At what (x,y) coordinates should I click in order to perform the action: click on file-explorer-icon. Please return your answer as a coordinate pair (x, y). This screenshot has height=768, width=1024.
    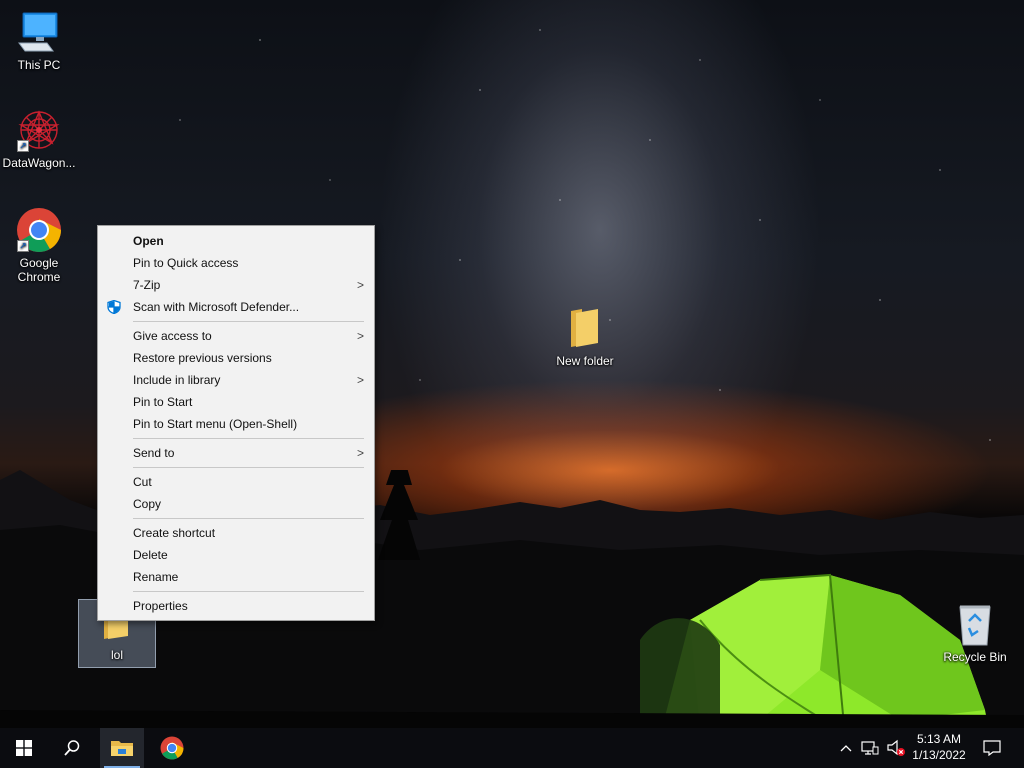
    Looking at the image, I should click on (122, 748).